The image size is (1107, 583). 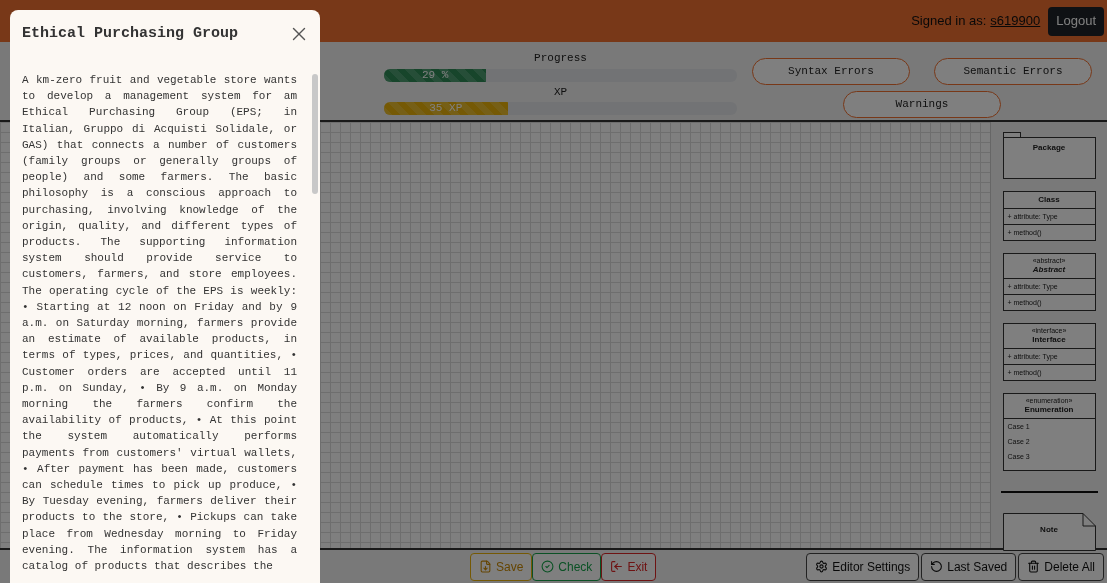 I want to click on dialog-title: Ethical Purchasing Group, so click(x=130, y=33).